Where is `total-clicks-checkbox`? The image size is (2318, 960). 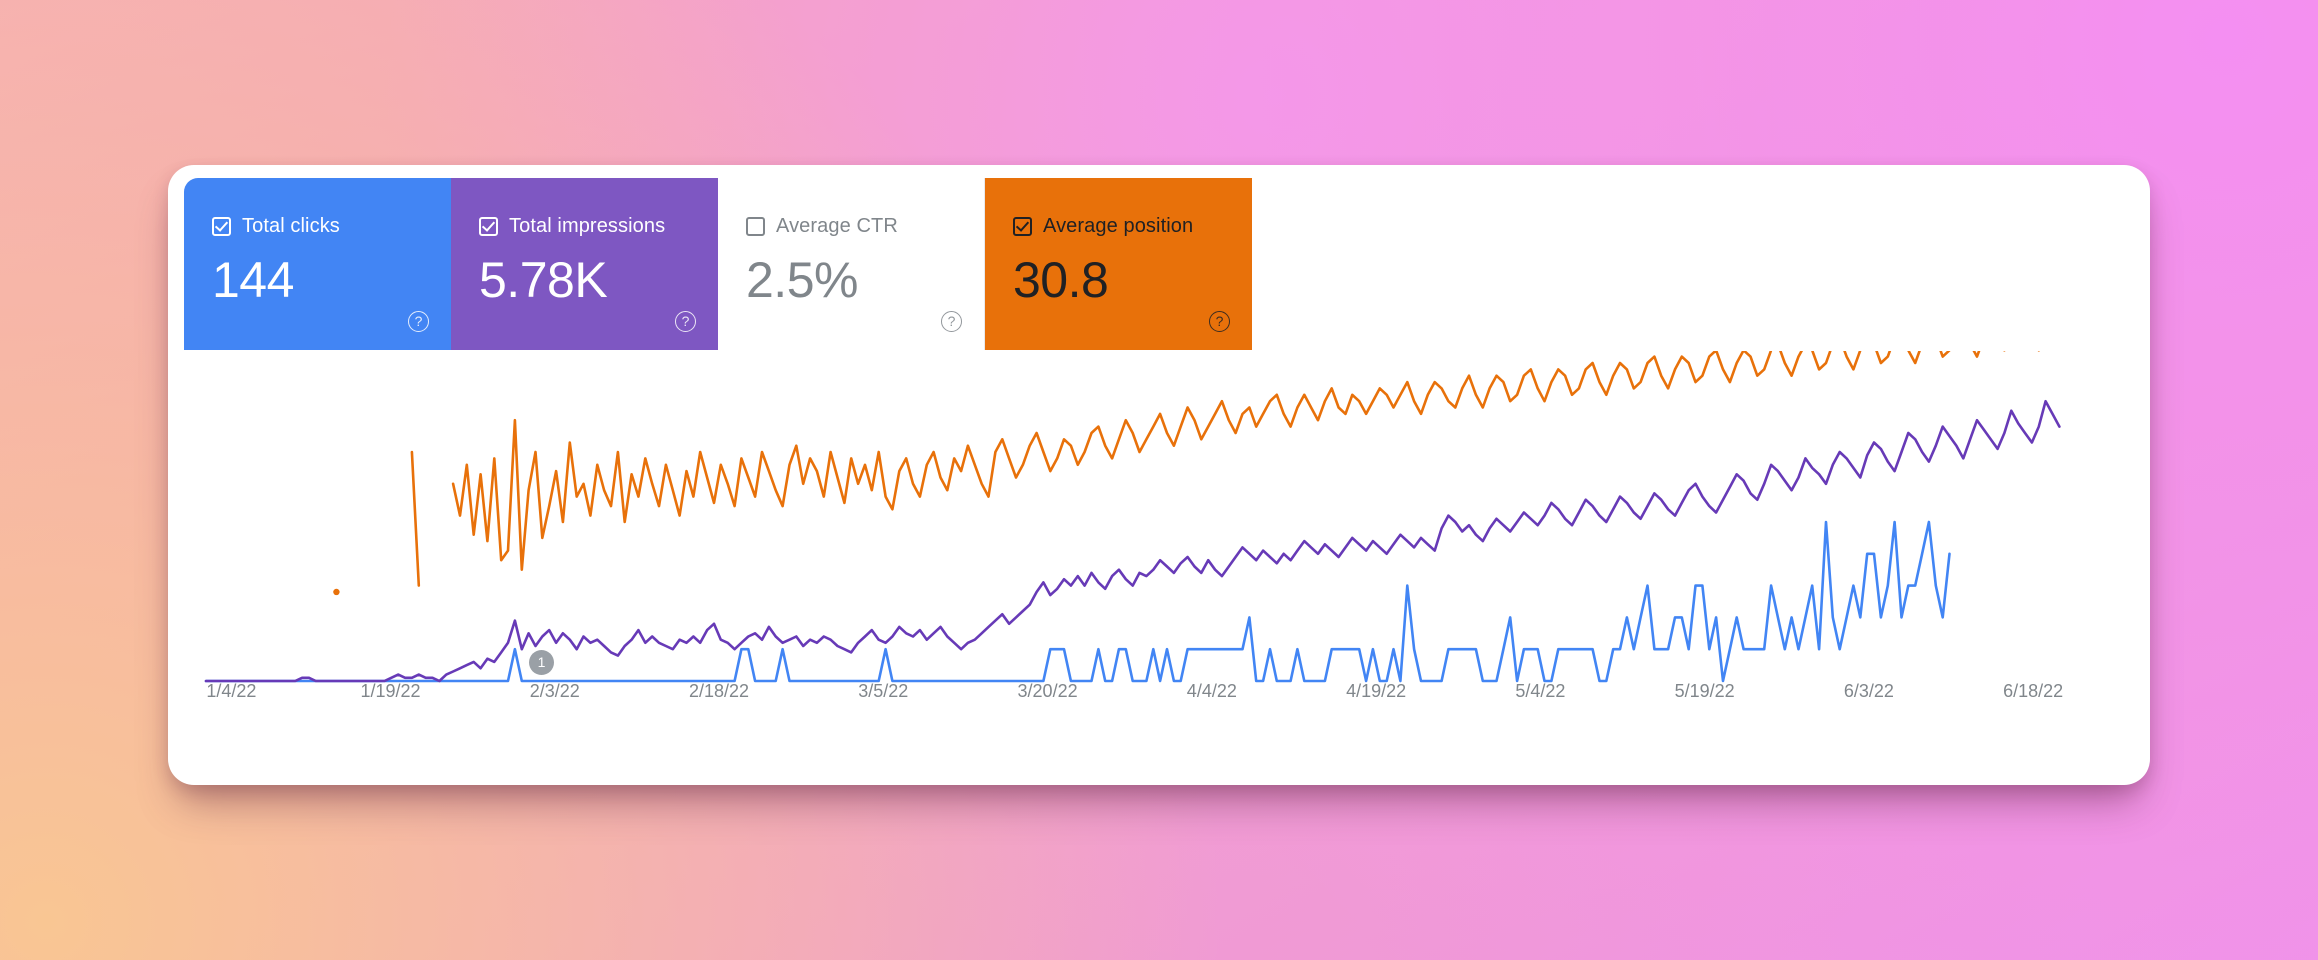
total-clicks-checkbox is located at coordinates (221, 226).